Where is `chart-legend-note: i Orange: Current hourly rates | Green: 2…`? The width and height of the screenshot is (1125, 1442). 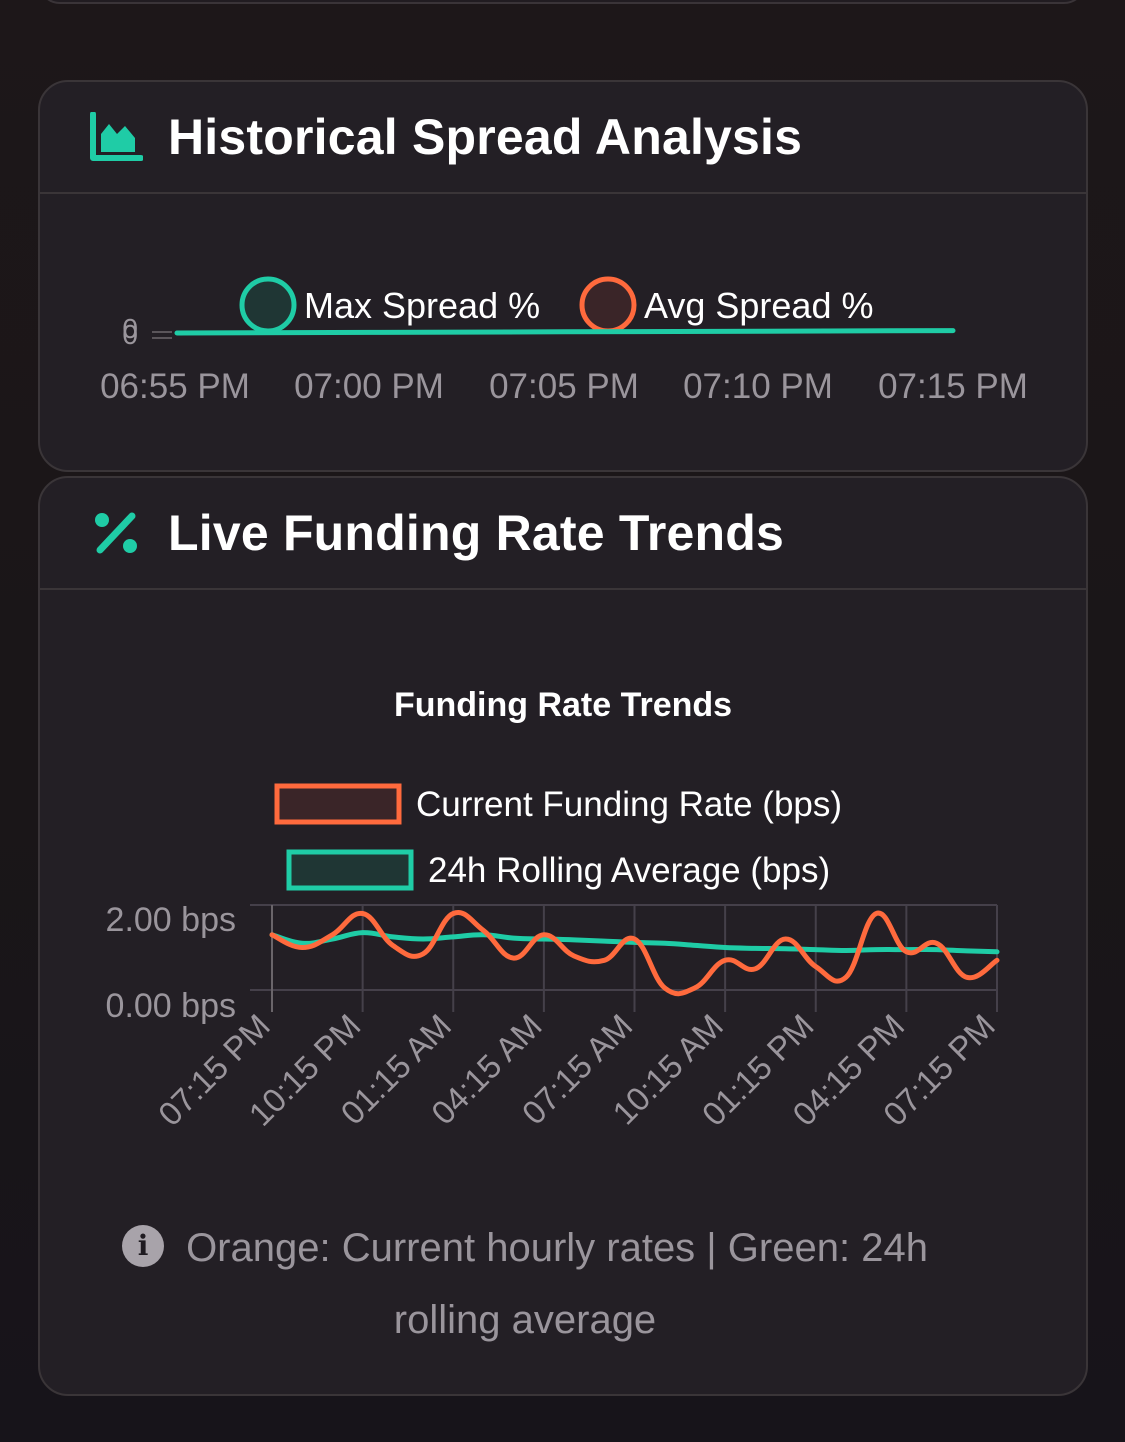 chart-legend-note: i Orange: Current hourly rates | Green: 2… is located at coordinates (525, 1284).